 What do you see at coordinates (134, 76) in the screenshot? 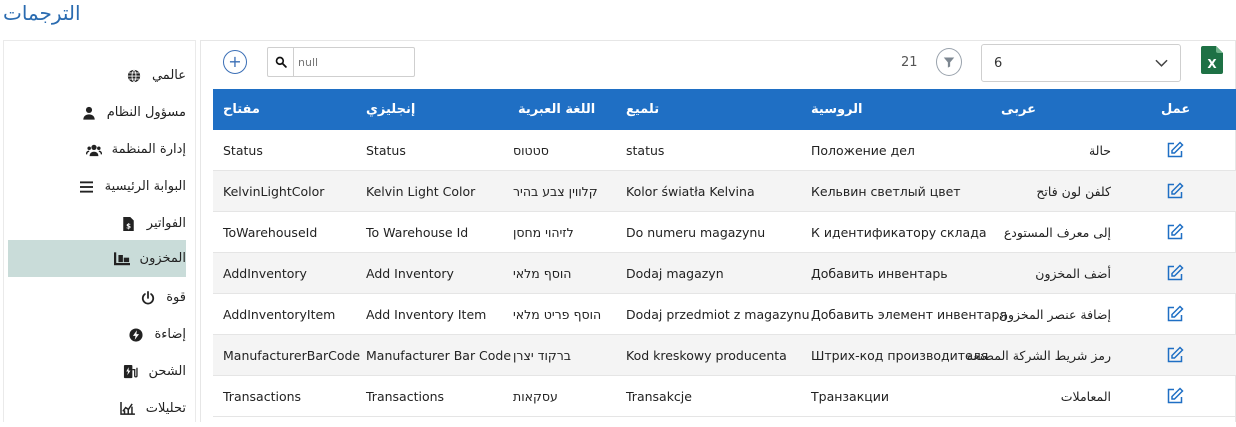
I see `globe-icon` at bounding box center [134, 76].